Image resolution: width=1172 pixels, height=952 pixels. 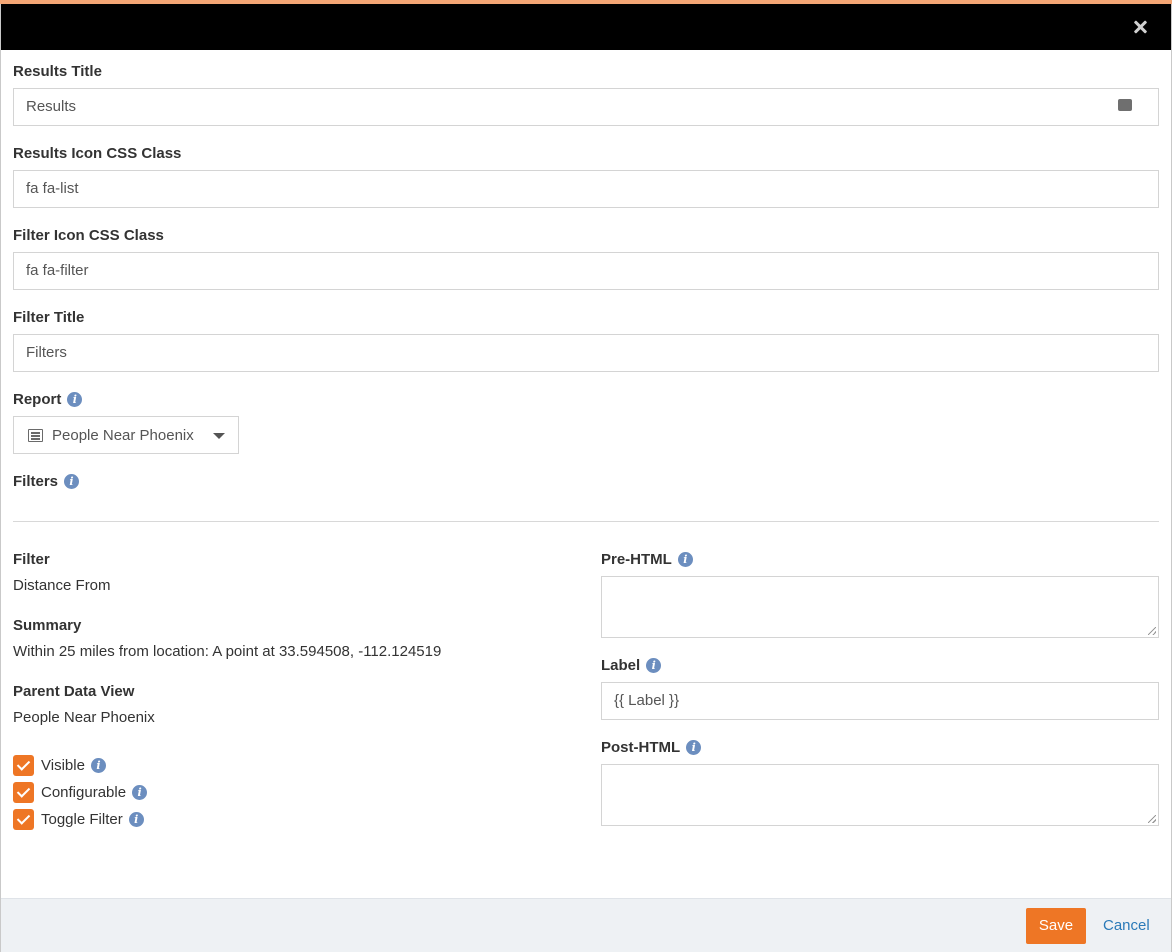 What do you see at coordinates (57, 71) in the screenshot?
I see `results-title-label: Results Title` at bounding box center [57, 71].